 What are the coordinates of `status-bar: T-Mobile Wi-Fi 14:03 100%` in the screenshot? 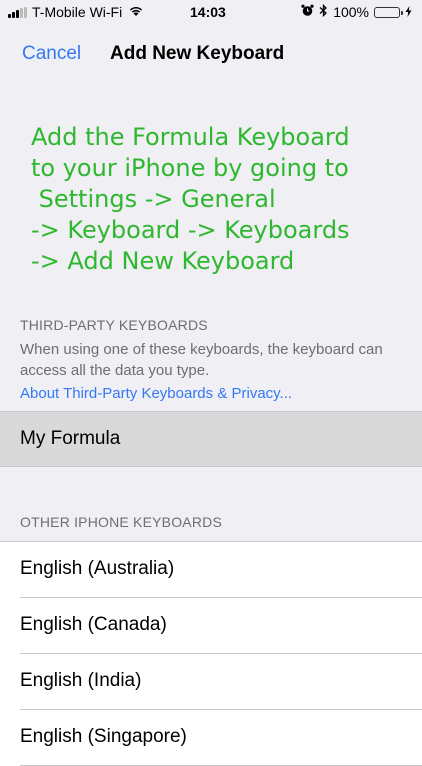 It's located at (211, 13).